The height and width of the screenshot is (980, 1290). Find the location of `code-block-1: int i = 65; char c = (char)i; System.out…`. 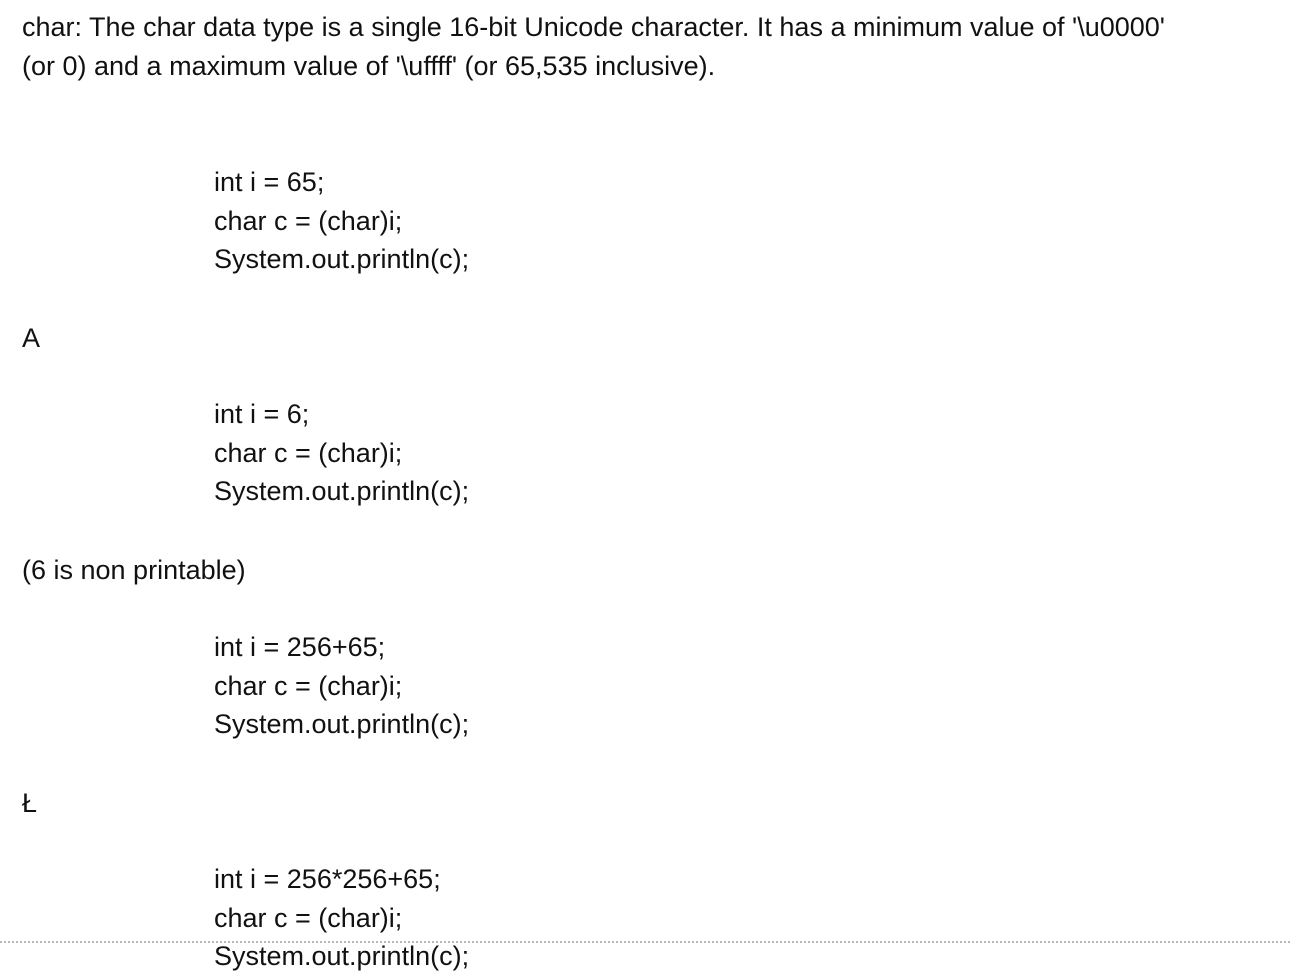

code-block-1: int i = 65; char c = (char)i; System.out… is located at coordinates (341, 221).